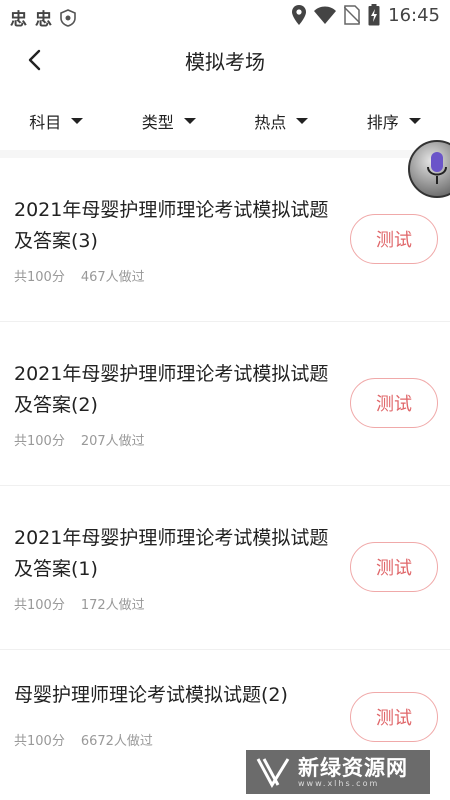  What do you see at coordinates (45, 122) in the screenshot?
I see `filter-label: 科目` at bounding box center [45, 122].